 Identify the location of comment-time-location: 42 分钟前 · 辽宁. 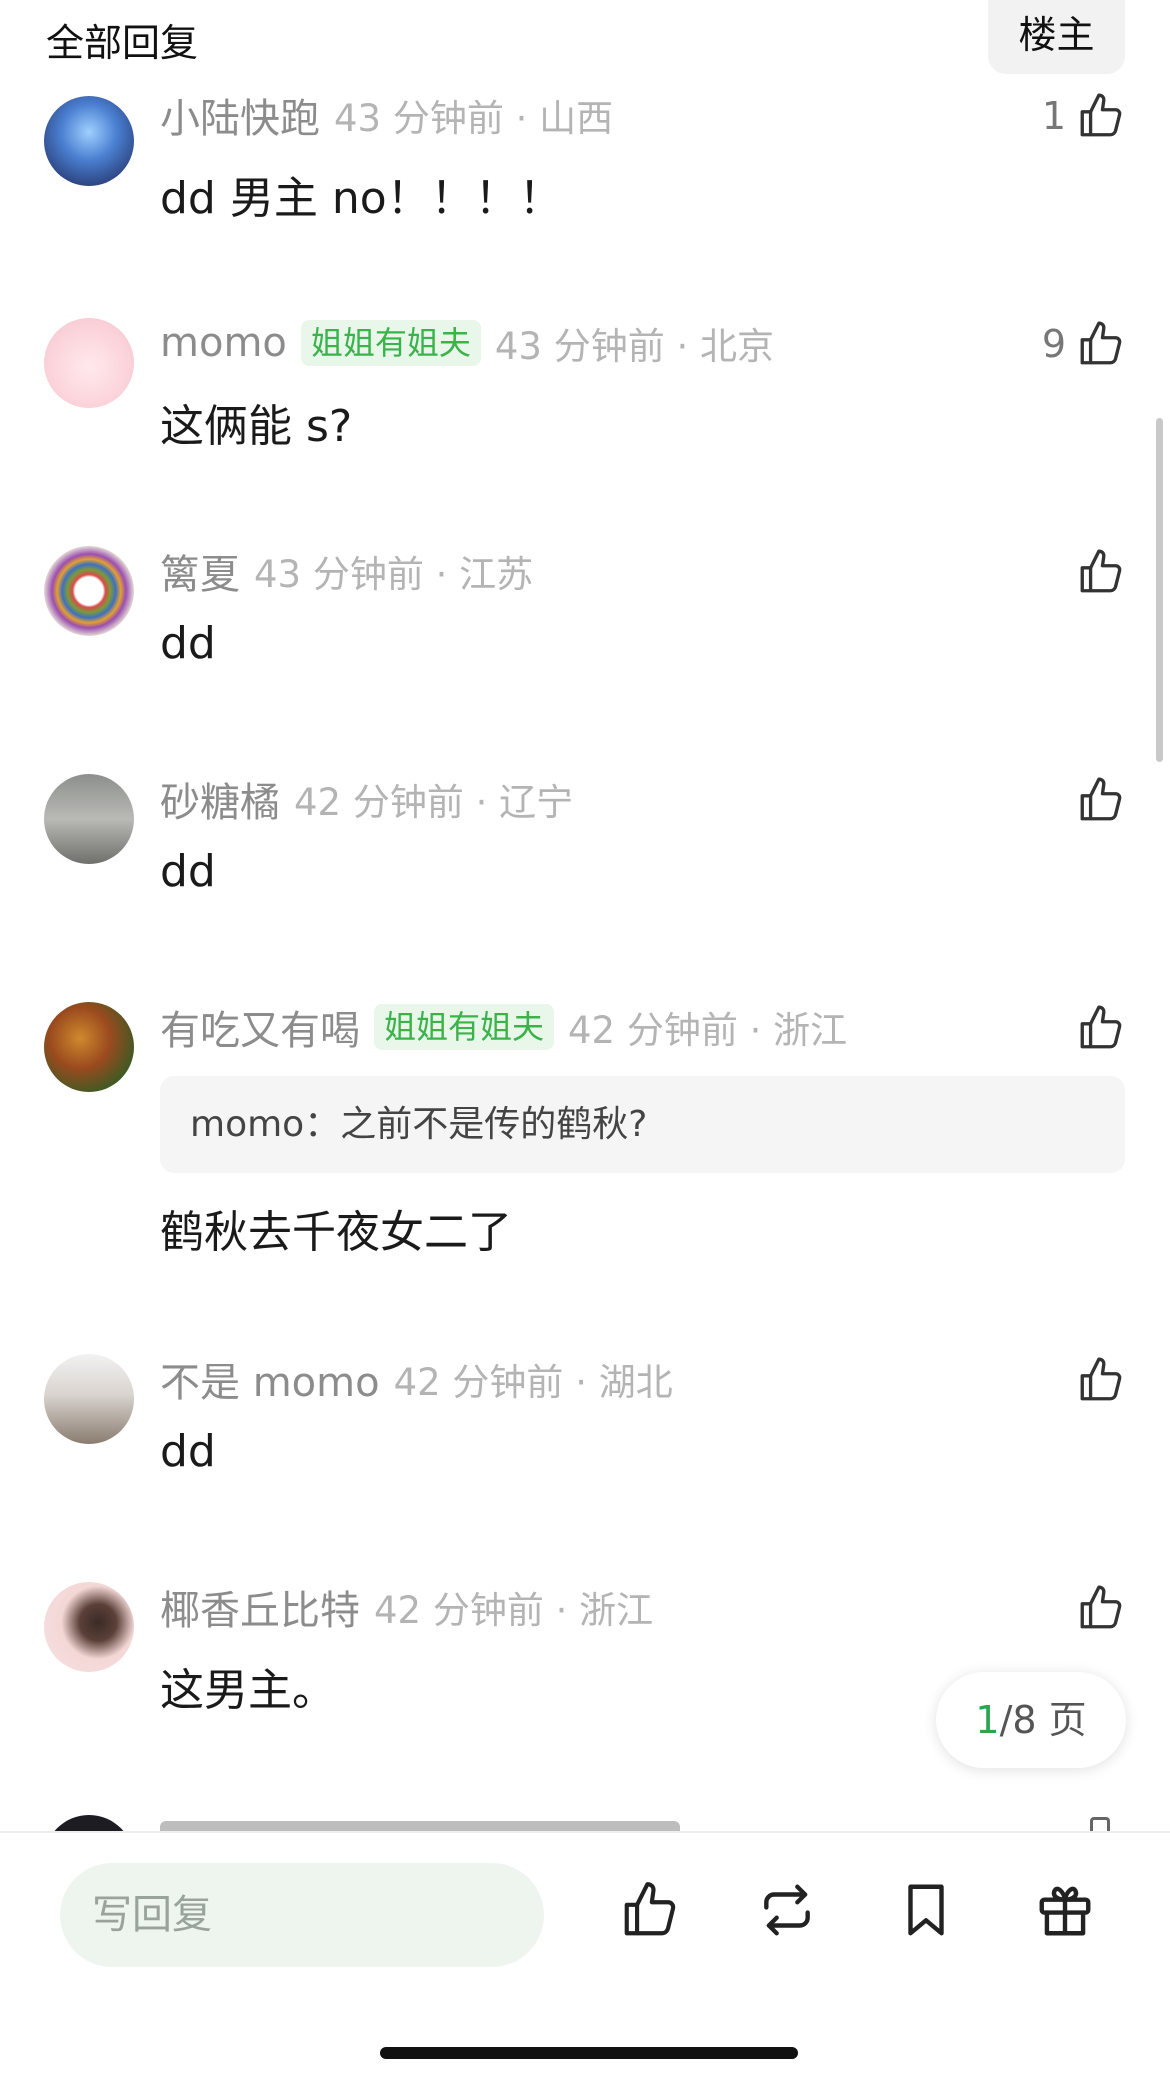
(434, 802).